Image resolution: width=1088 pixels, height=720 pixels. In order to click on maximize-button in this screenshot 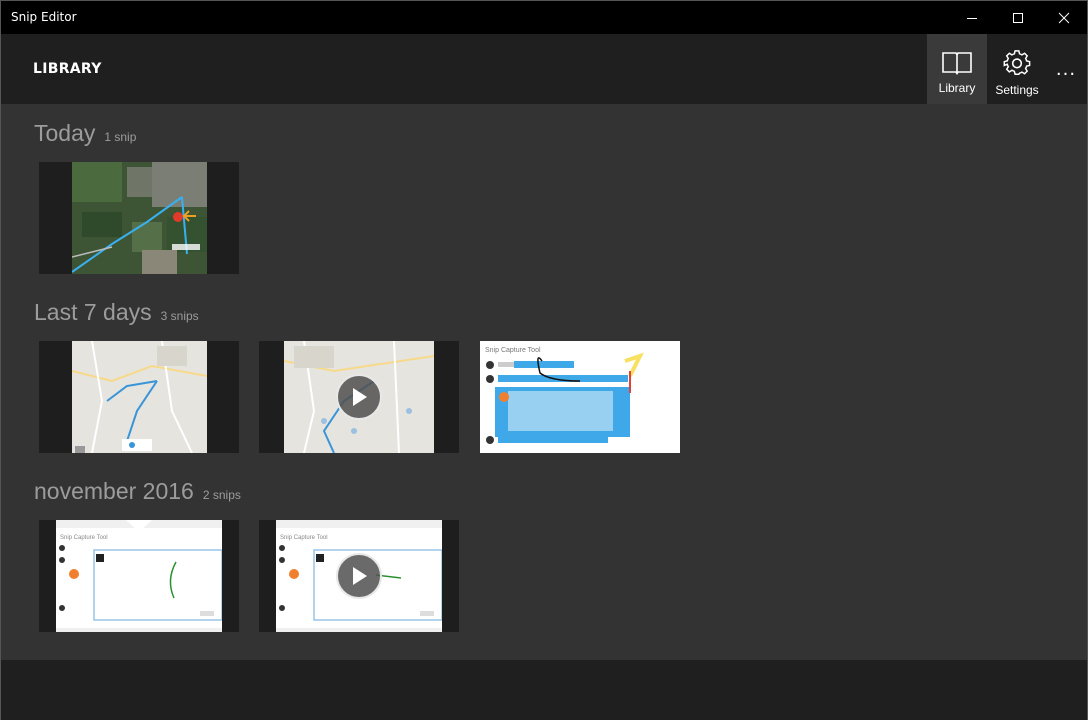, I will do `click(1018, 17)`.